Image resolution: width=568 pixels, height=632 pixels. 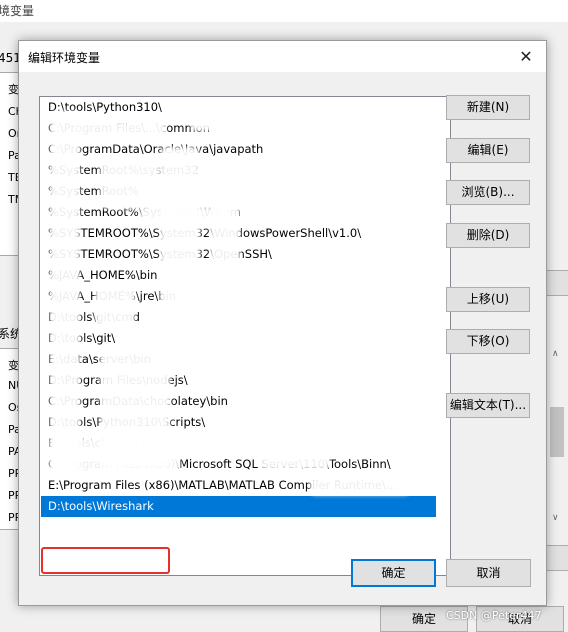 What do you see at coordinates (526, 56) in the screenshot?
I see `close-icon: ✕` at bounding box center [526, 56].